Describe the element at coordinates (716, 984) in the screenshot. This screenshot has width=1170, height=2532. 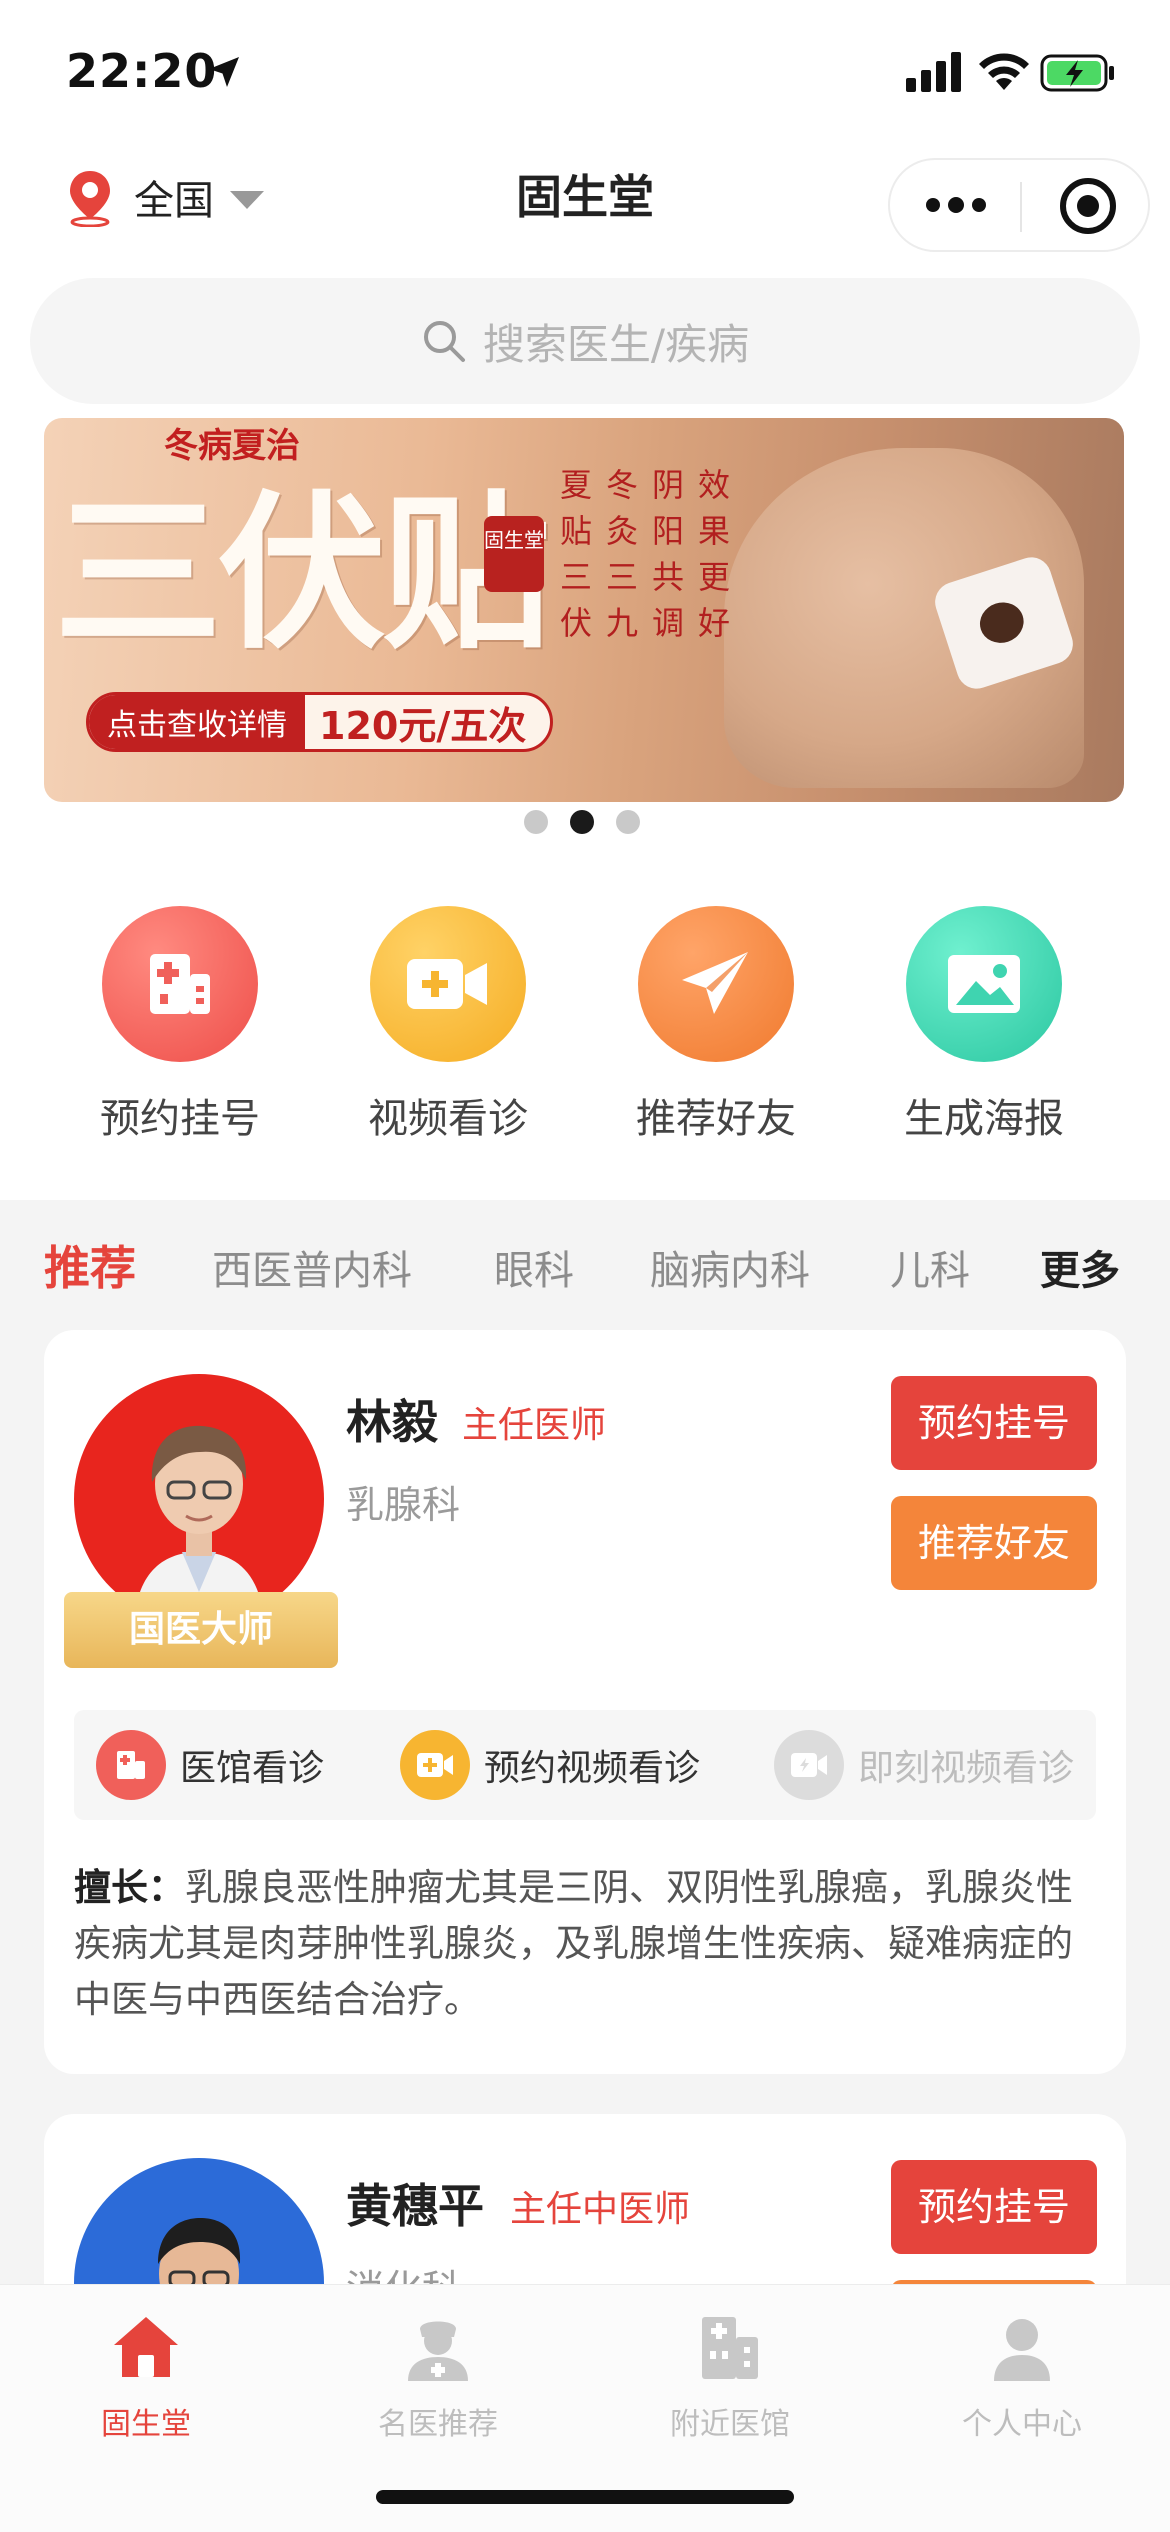
I see `paper-plane-icon` at that location.